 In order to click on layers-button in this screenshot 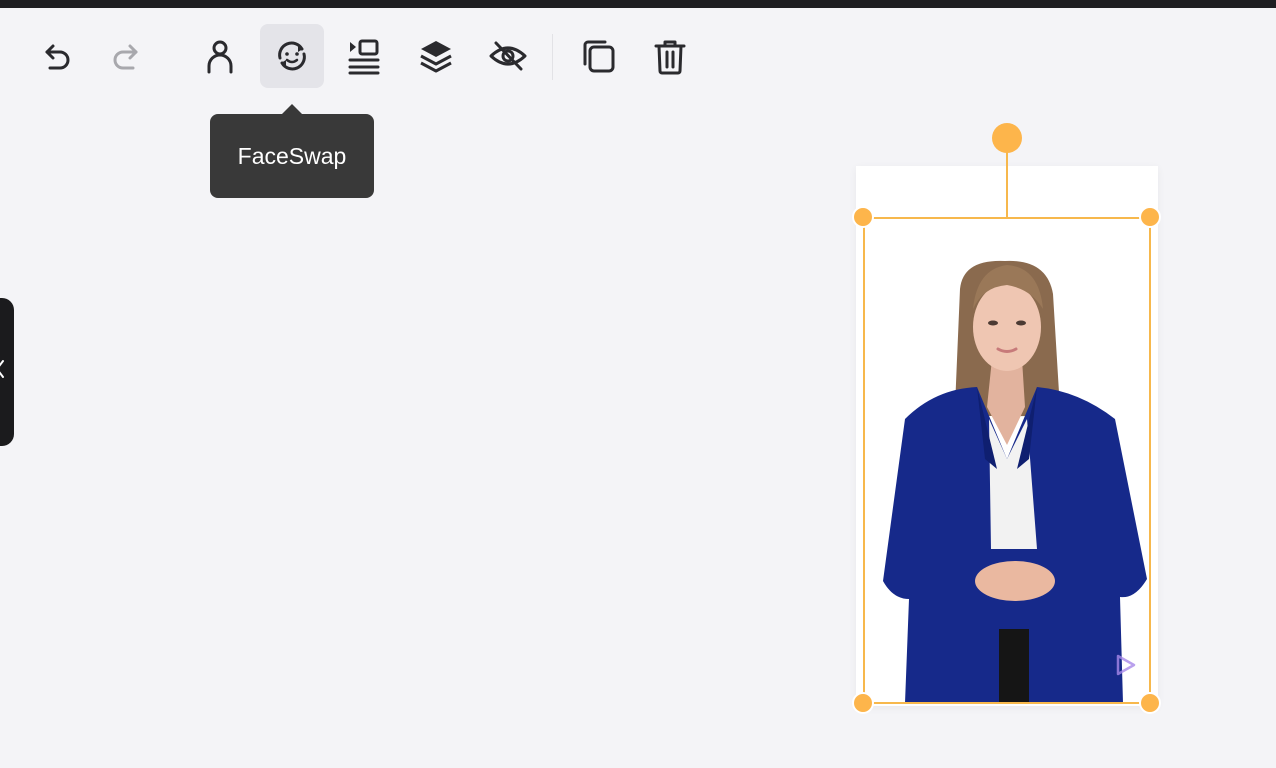, I will do `click(436, 56)`.